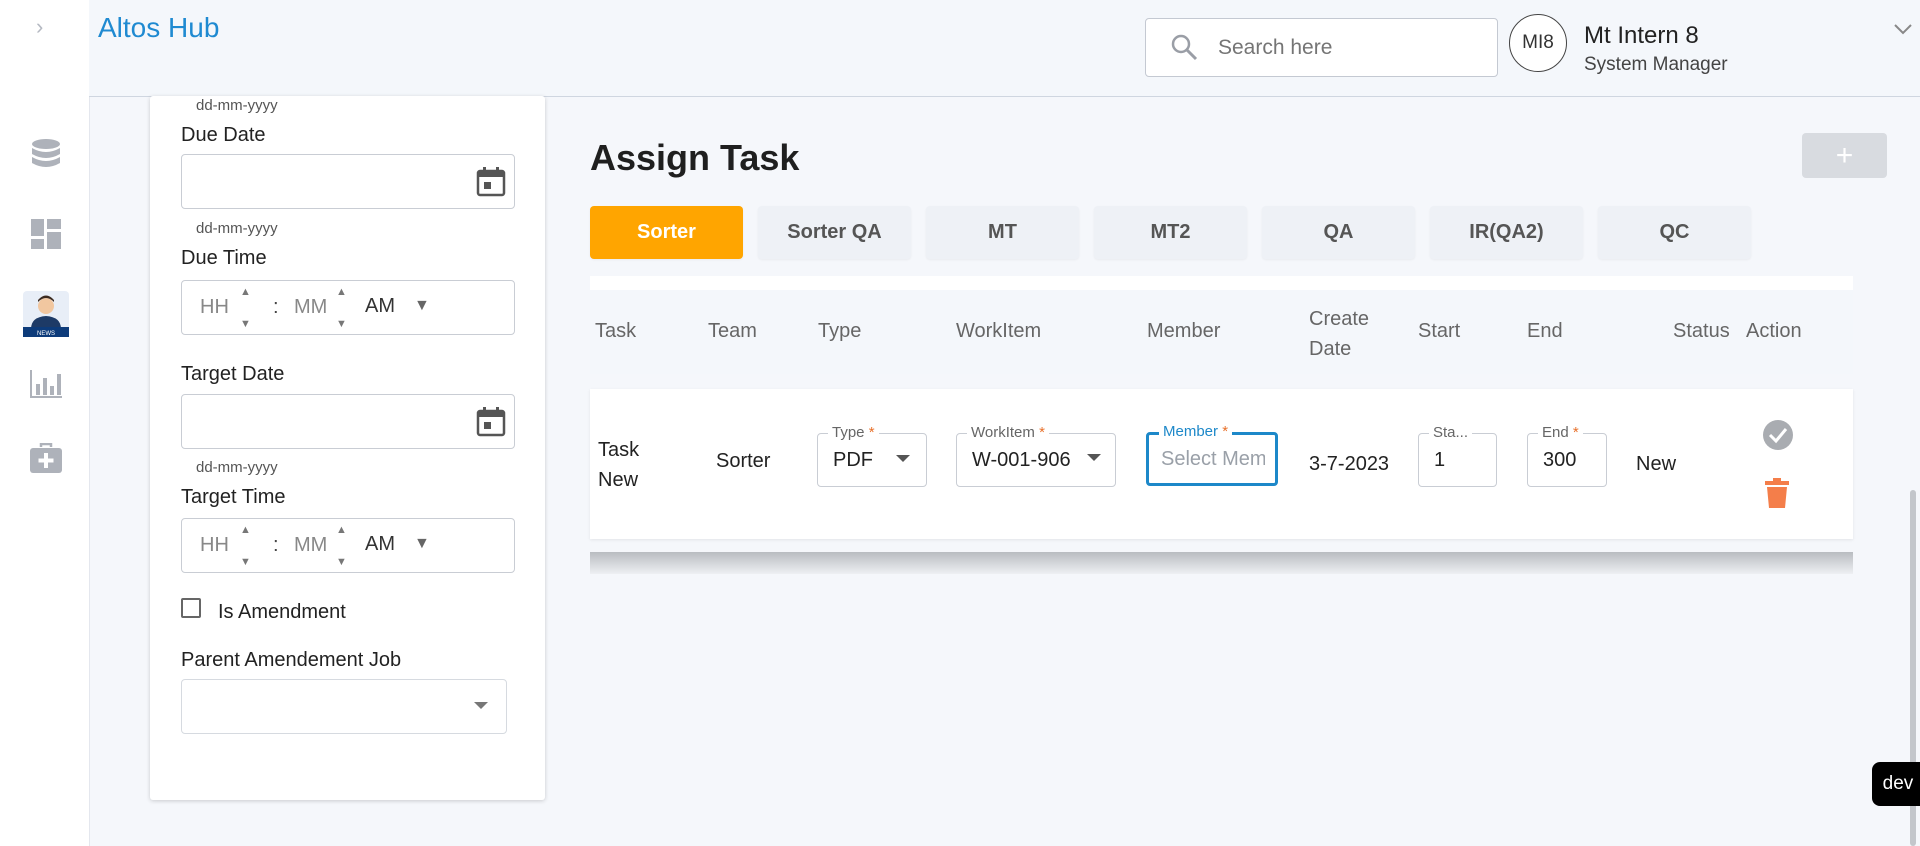 The height and width of the screenshot is (846, 1920). Describe the element at coordinates (214, 307) in the screenshot. I see `due-hour-input: HH` at that location.